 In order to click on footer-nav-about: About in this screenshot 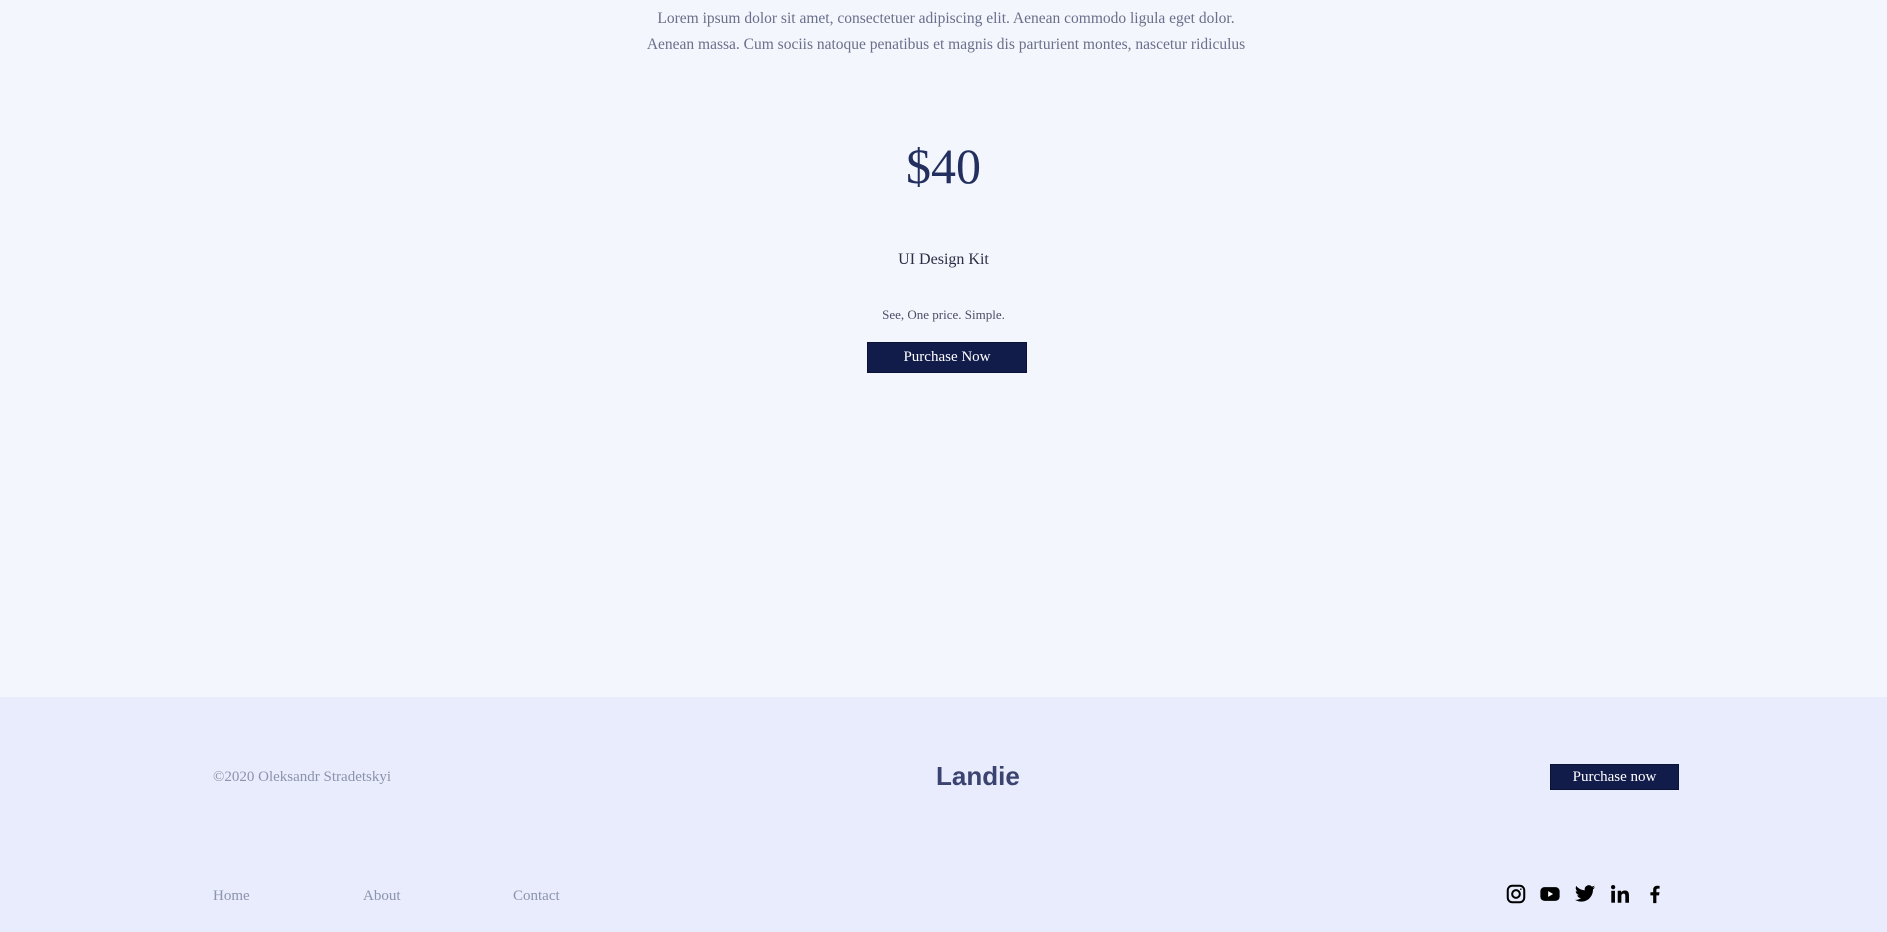, I will do `click(382, 896)`.